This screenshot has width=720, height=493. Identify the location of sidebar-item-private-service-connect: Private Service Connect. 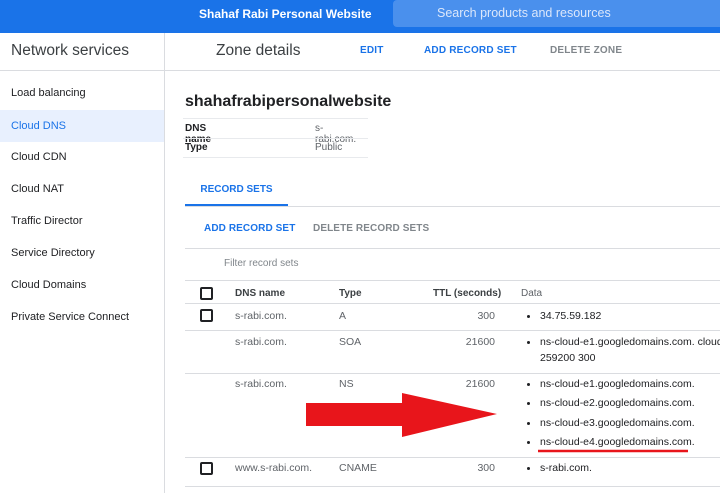
(82, 317).